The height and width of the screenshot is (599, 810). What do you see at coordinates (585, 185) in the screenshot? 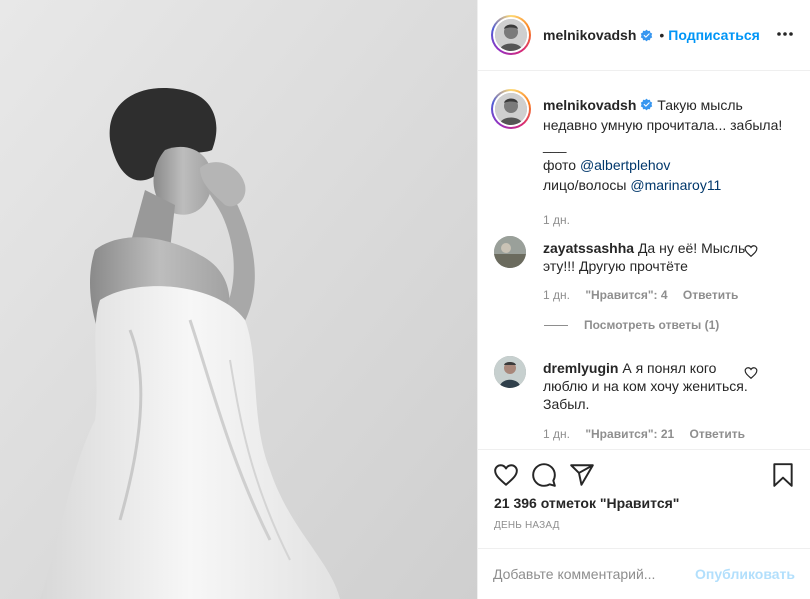
I see `hair-credit-label: лицо/волосы` at bounding box center [585, 185].